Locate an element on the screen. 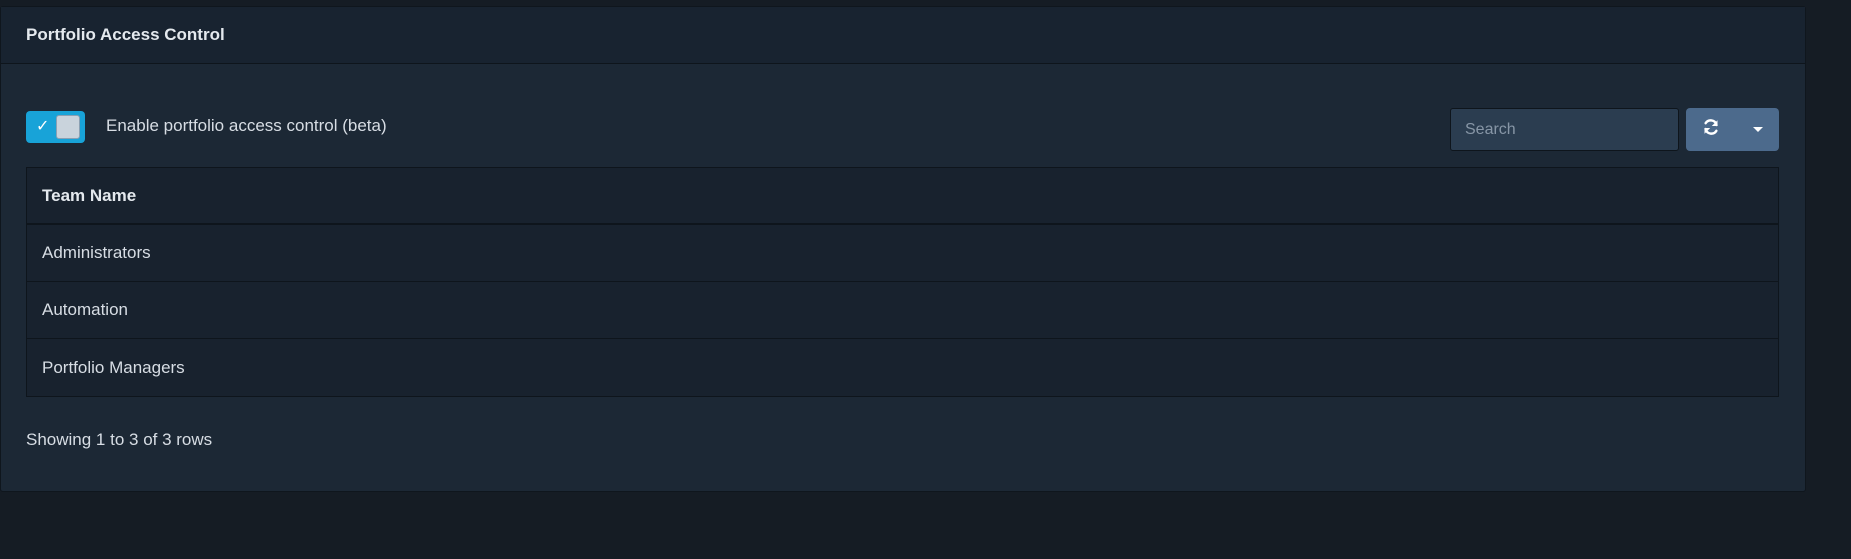  toggle-knob is located at coordinates (68, 127).